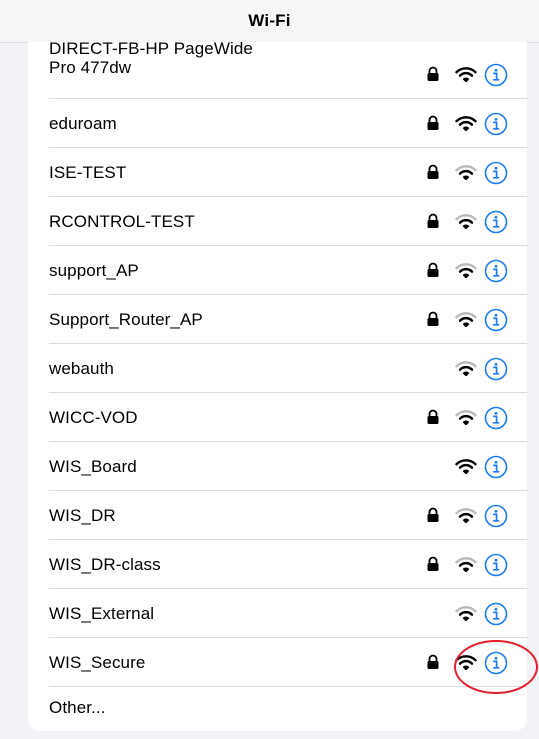 Image resolution: width=539 pixels, height=739 pixels. What do you see at coordinates (277, 172) in the screenshot?
I see `network-row: ISE-TEST` at bounding box center [277, 172].